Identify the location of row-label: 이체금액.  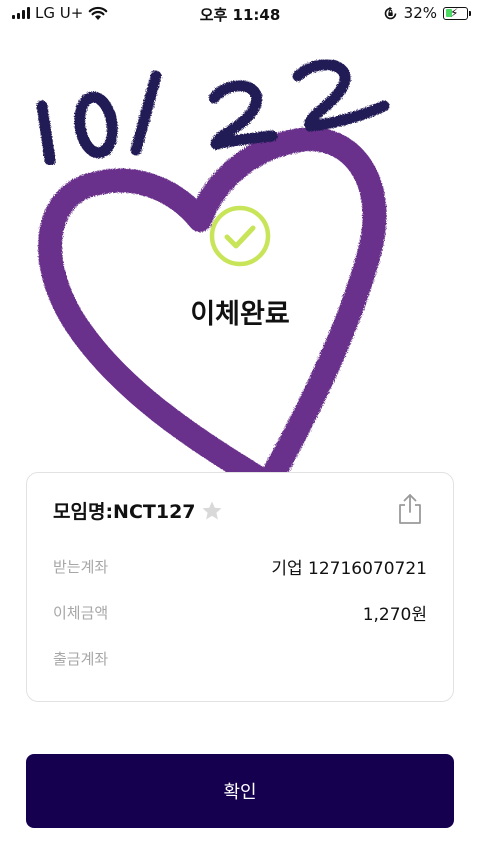
(81, 612).